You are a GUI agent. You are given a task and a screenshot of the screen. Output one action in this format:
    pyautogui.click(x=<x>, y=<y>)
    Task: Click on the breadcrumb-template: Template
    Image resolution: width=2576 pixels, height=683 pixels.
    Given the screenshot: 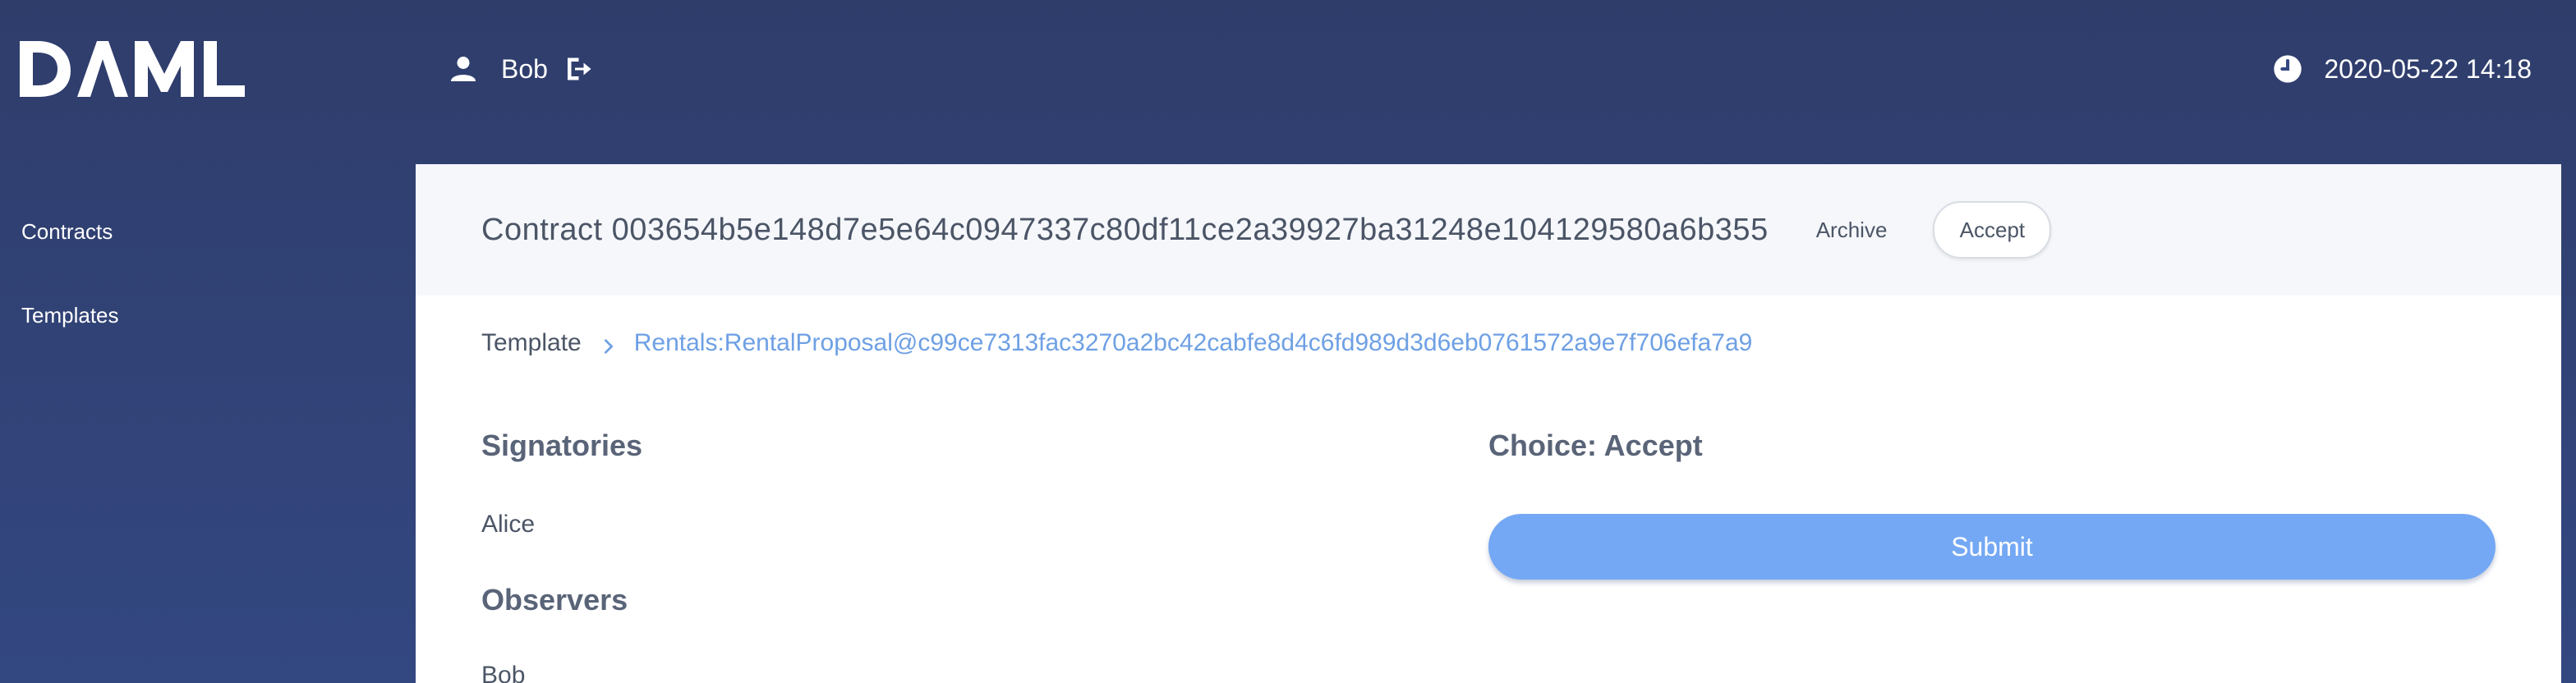 What is the action you would take?
    pyautogui.click(x=531, y=342)
    